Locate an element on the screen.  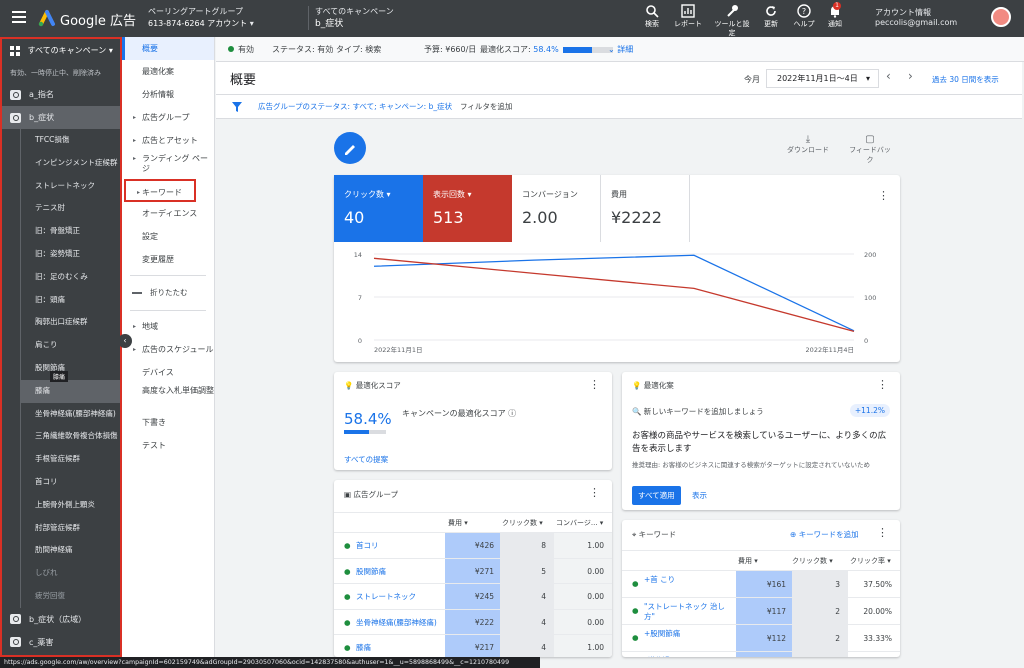
ad-group-name: ストレートネック is located at coordinates (386, 597).